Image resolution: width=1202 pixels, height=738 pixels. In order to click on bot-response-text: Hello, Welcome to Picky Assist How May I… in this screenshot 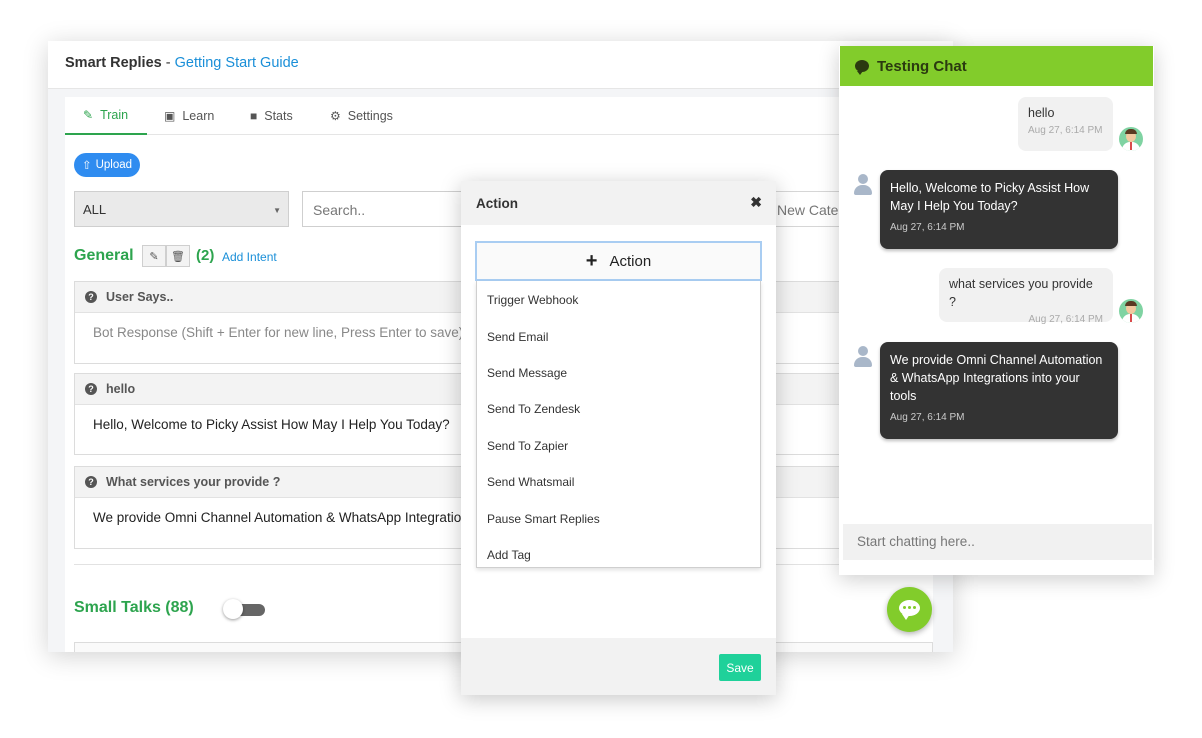, I will do `click(271, 424)`.